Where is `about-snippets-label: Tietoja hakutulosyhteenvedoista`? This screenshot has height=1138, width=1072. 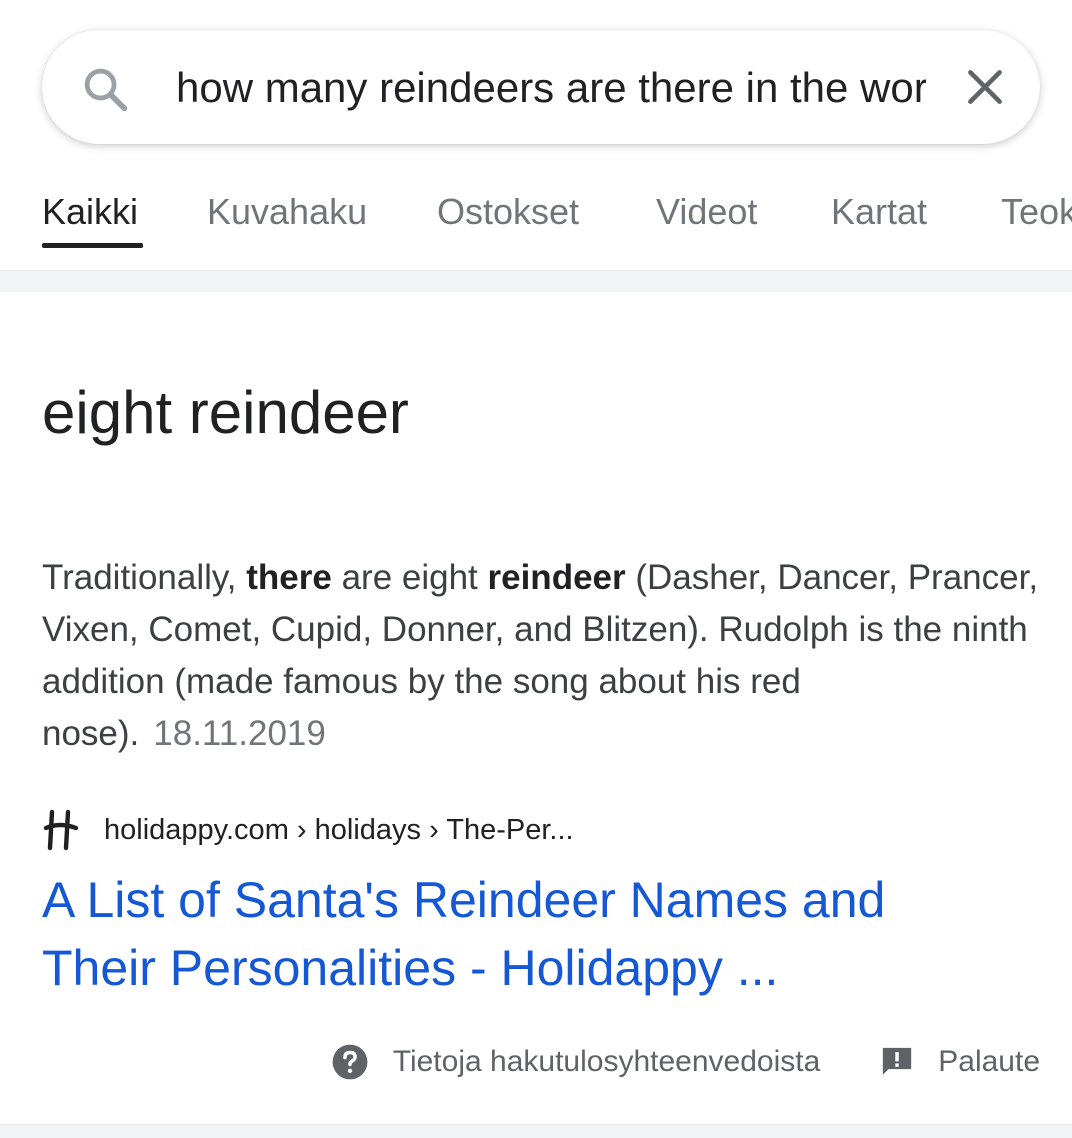 about-snippets-label: Tietoja hakutulosyhteenvedoista is located at coordinates (606, 1061).